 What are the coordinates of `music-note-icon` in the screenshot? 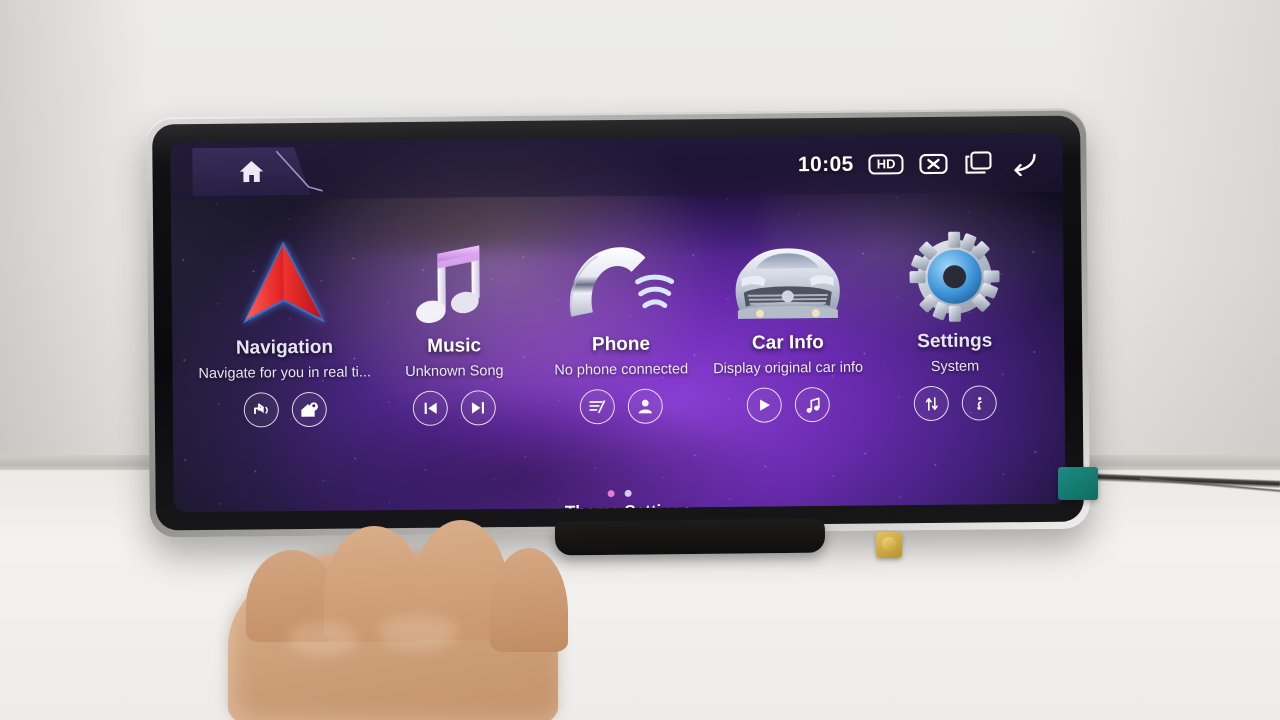 It's located at (453, 279).